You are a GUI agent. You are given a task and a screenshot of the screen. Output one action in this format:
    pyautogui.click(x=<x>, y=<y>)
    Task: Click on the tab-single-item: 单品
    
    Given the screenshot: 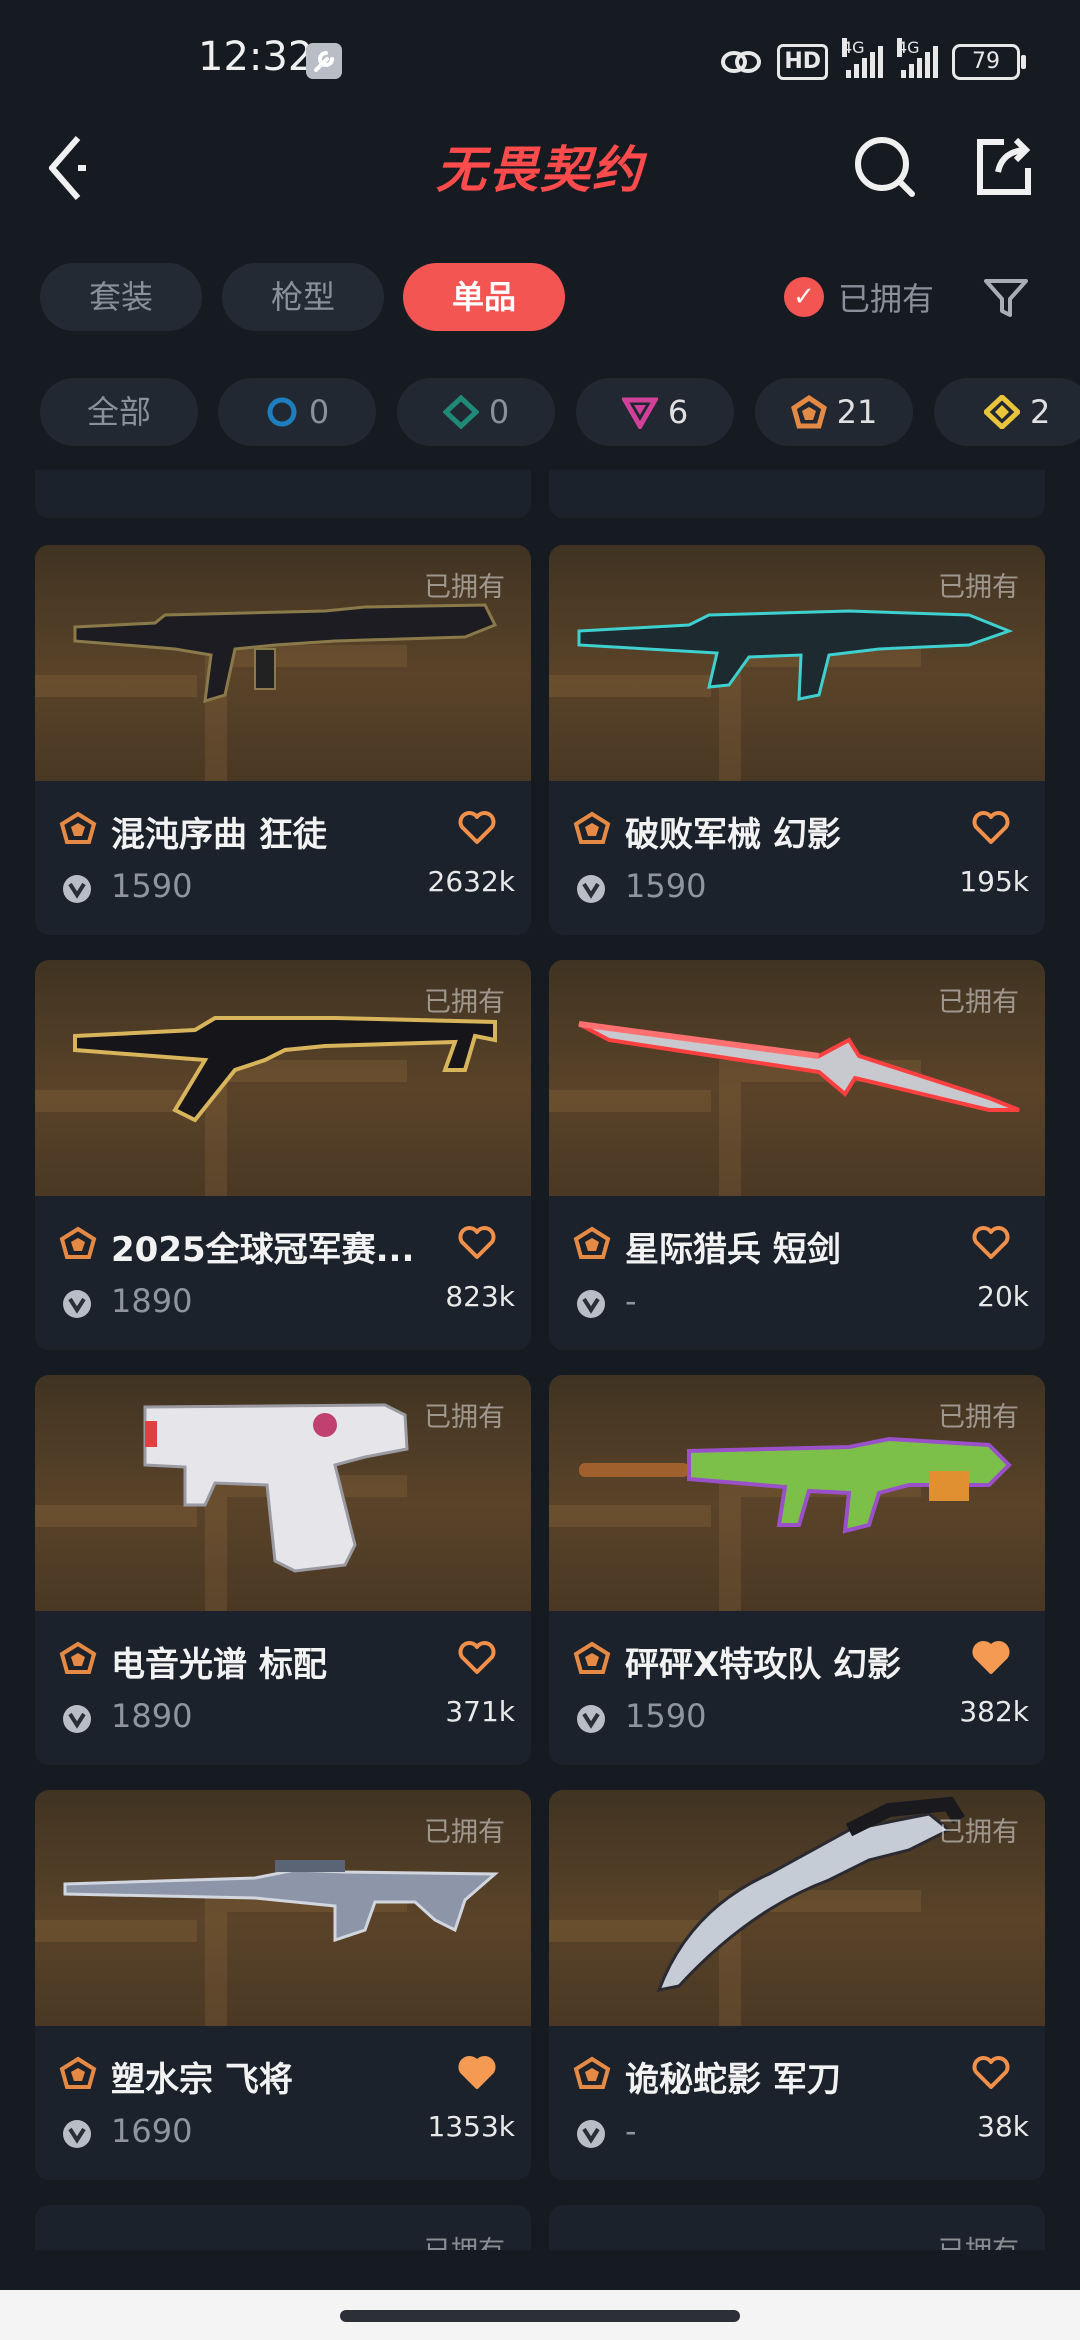 What is the action you would take?
    pyautogui.click(x=484, y=297)
    